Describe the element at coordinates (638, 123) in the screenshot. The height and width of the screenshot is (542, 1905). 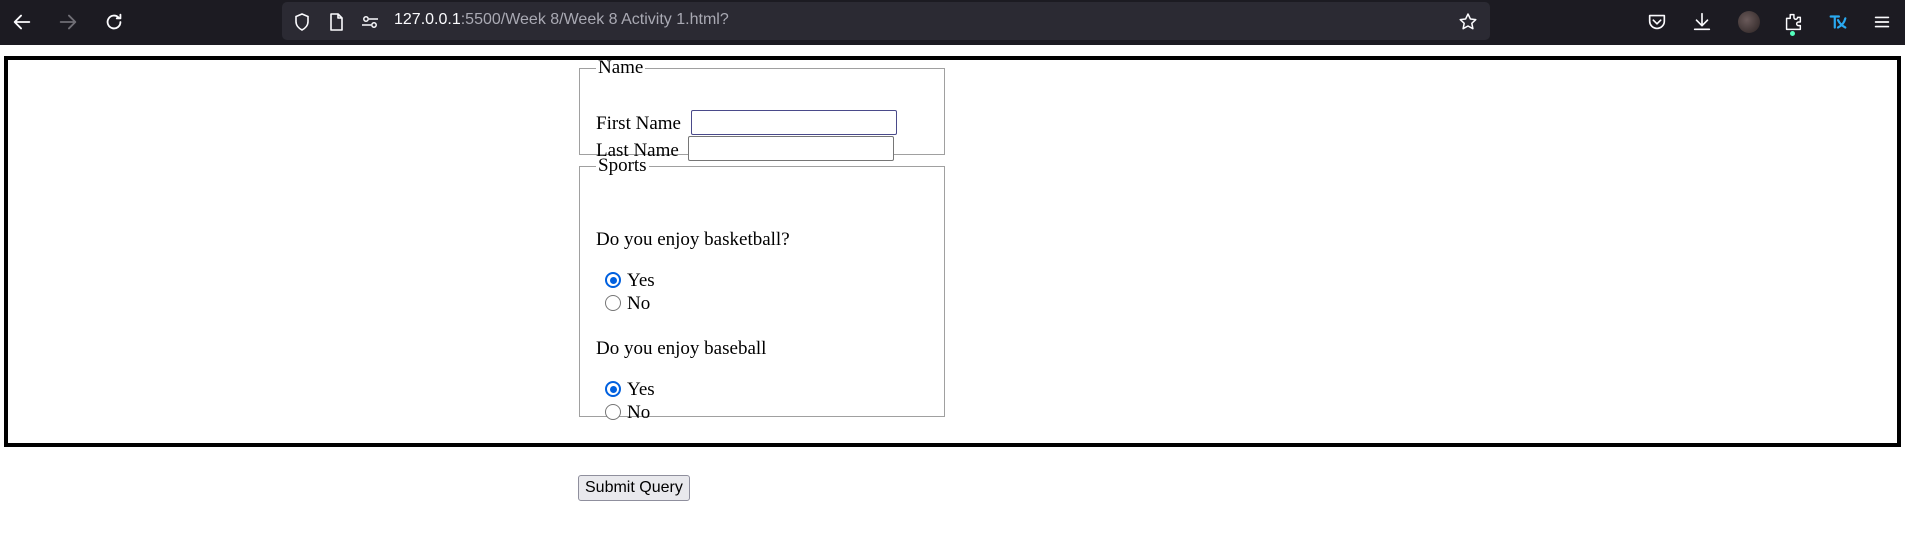
I see `first-name-label: First Name` at that location.